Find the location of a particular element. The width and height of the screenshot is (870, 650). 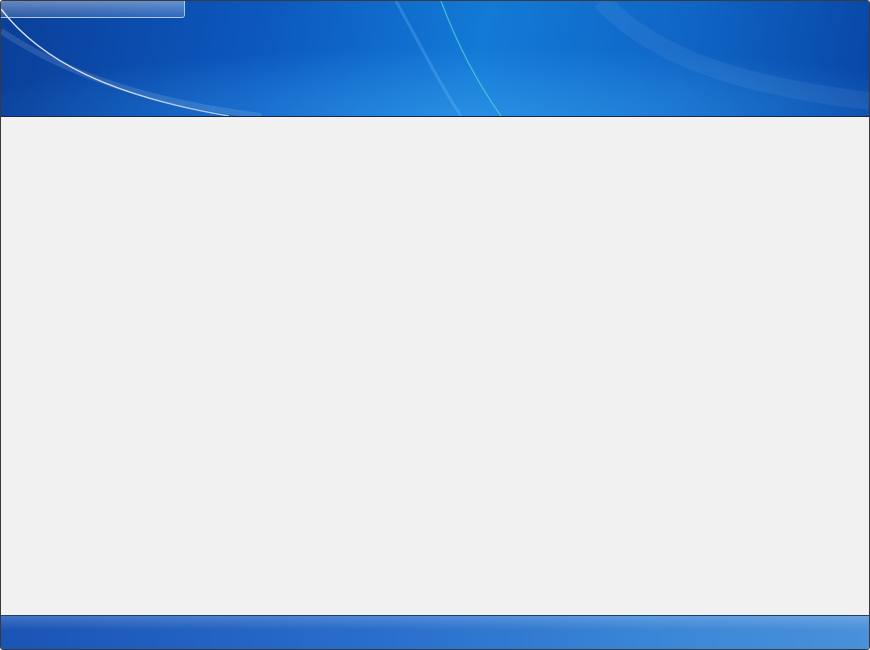

window-title-box is located at coordinates (93, 9).